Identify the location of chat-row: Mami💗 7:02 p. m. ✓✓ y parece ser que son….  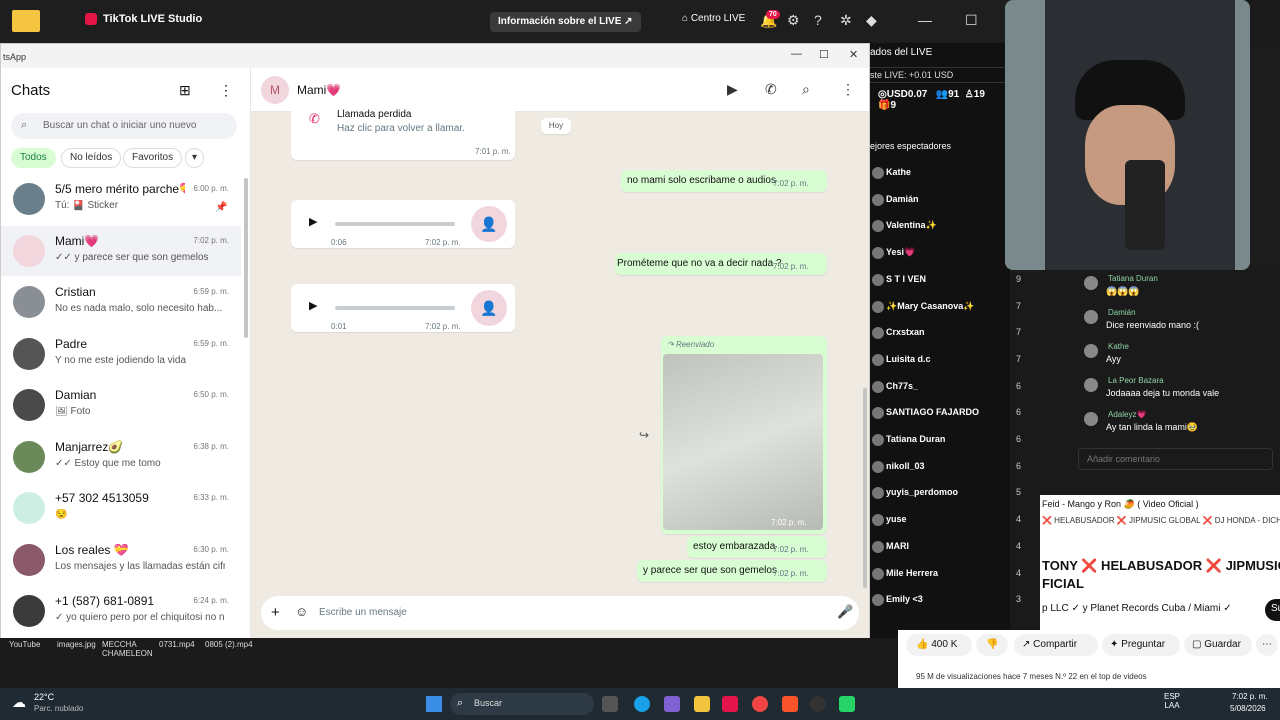
(121, 250).